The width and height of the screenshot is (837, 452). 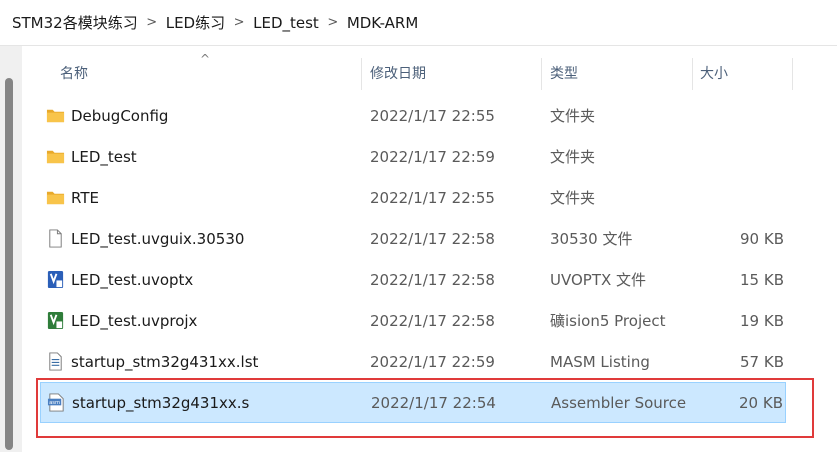 What do you see at coordinates (195, 22) in the screenshot?
I see `breadcrumb-item-2: LED练习` at bounding box center [195, 22].